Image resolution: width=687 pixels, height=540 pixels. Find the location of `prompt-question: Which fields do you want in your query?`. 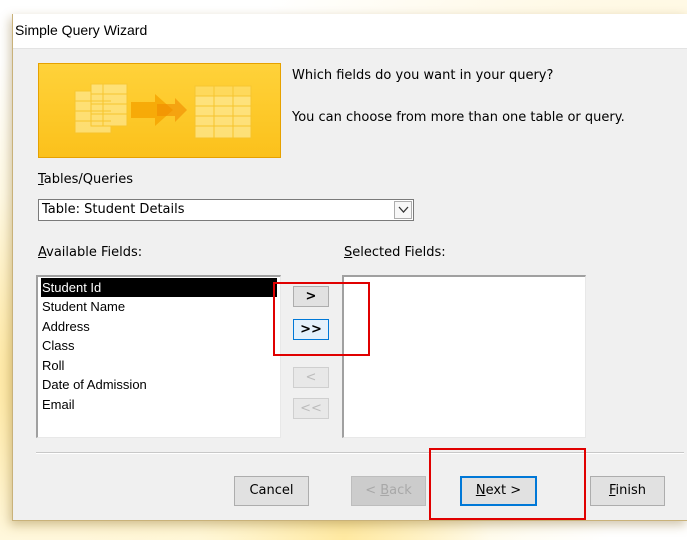

prompt-question: Which fields do you want in your query? is located at coordinates (423, 75).